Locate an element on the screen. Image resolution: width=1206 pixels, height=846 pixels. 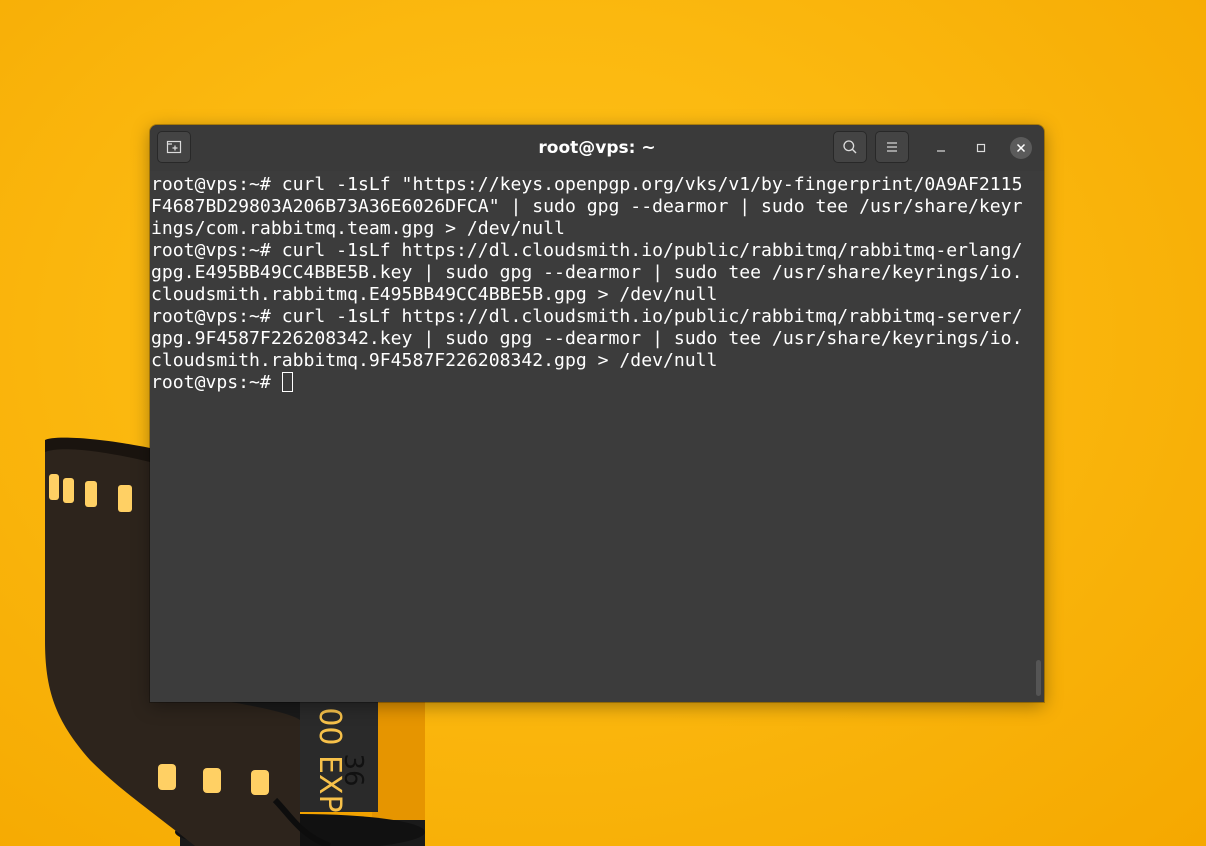
film-label-exp: 00 EXP is located at coordinates (329, 759).